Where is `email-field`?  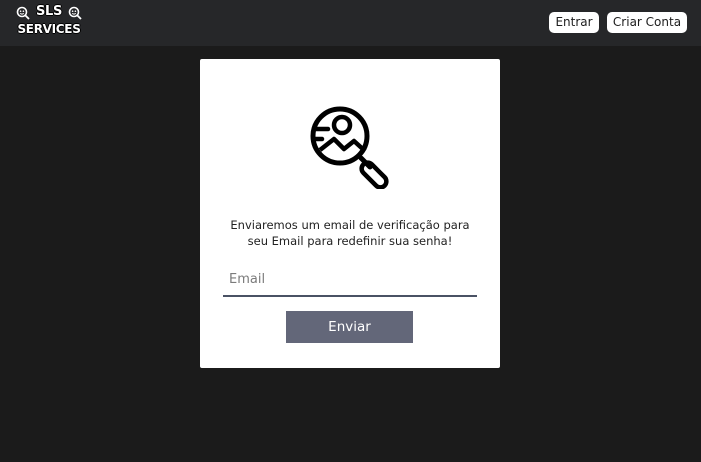 email-field is located at coordinates (350, 279).